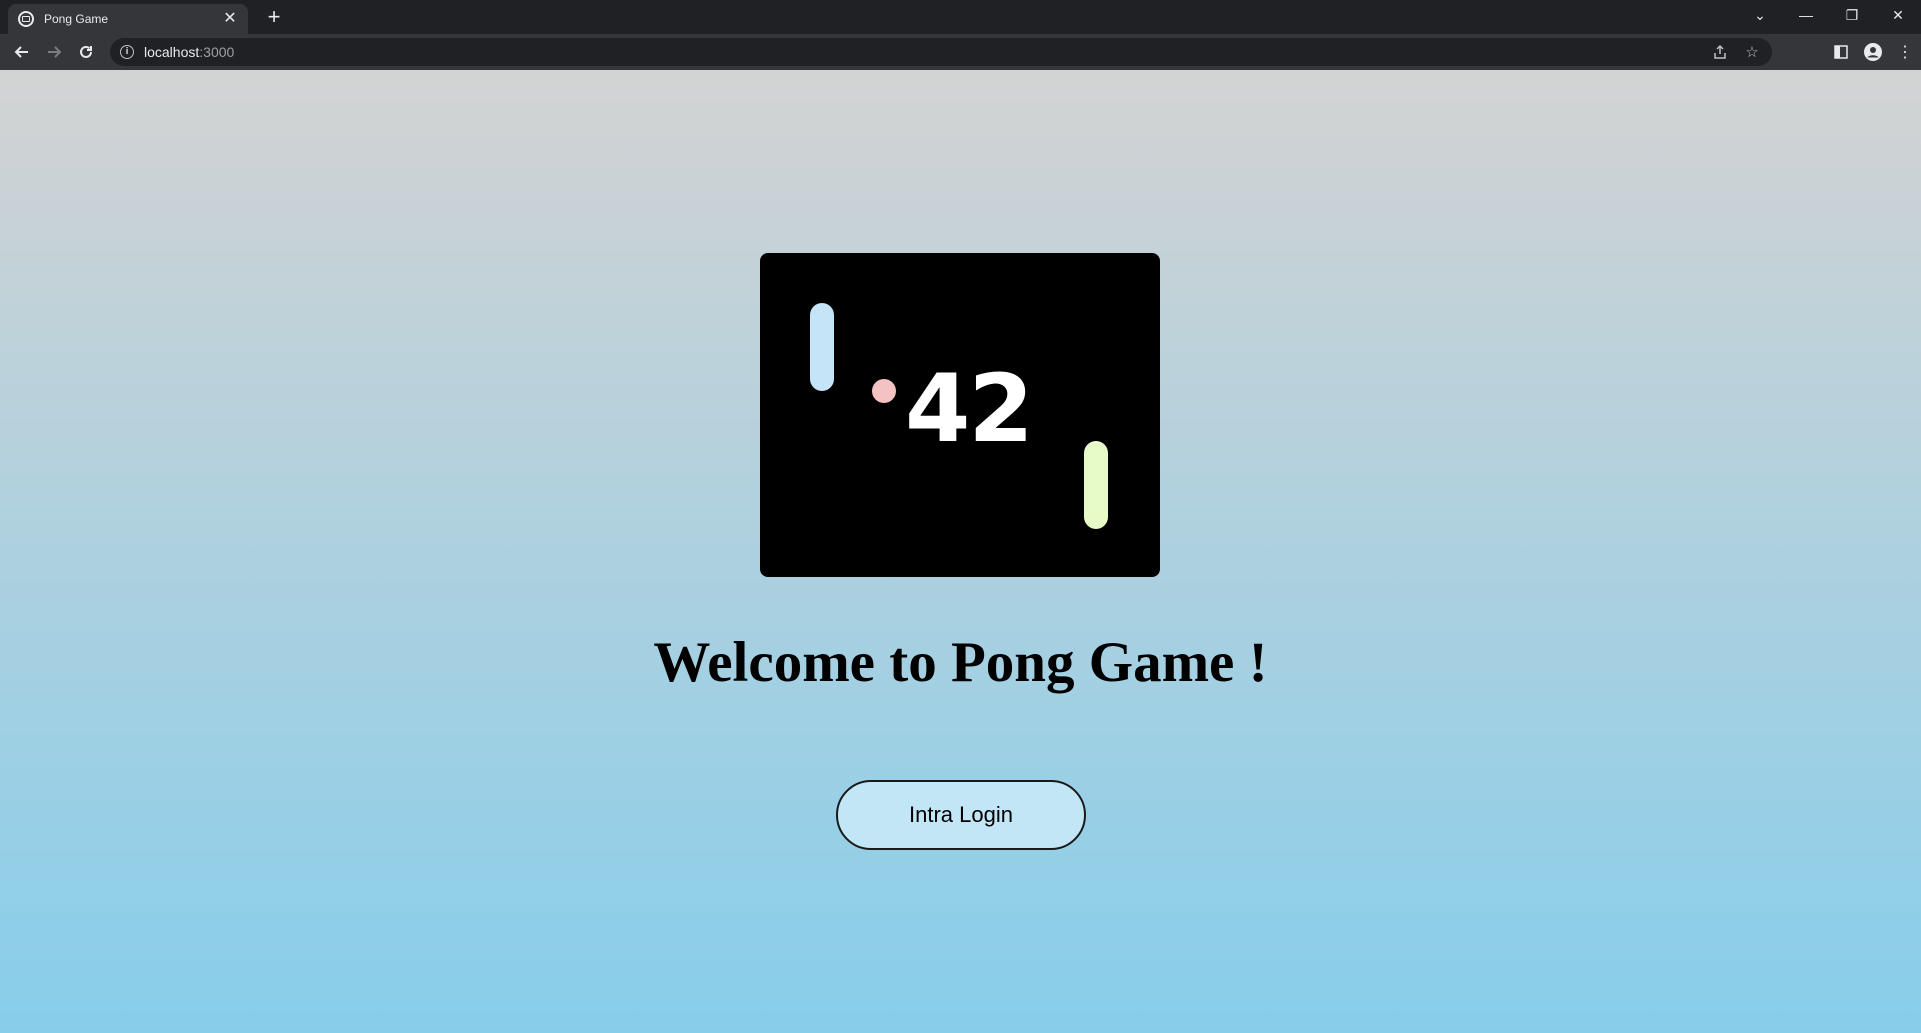  What do you see at coordinates (128, 19) in the screenshot?
I see `browser-tab: Pong Game ✕` at bounding box center [128, 19].